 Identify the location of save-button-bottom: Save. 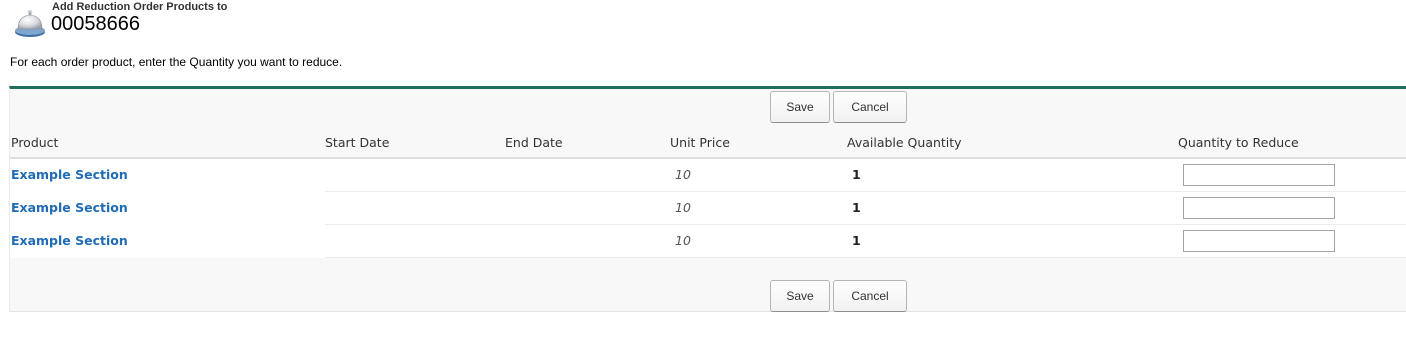
(800, 296).